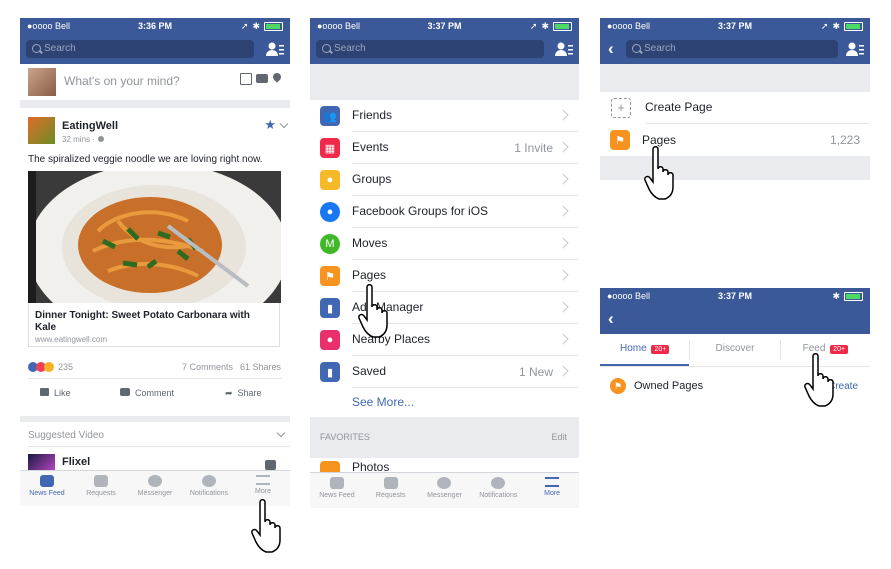  What do you see at coordinates (844, 140) in the screenshot?
I see `pages-count: 1,223` at bounding box center [844, 140].